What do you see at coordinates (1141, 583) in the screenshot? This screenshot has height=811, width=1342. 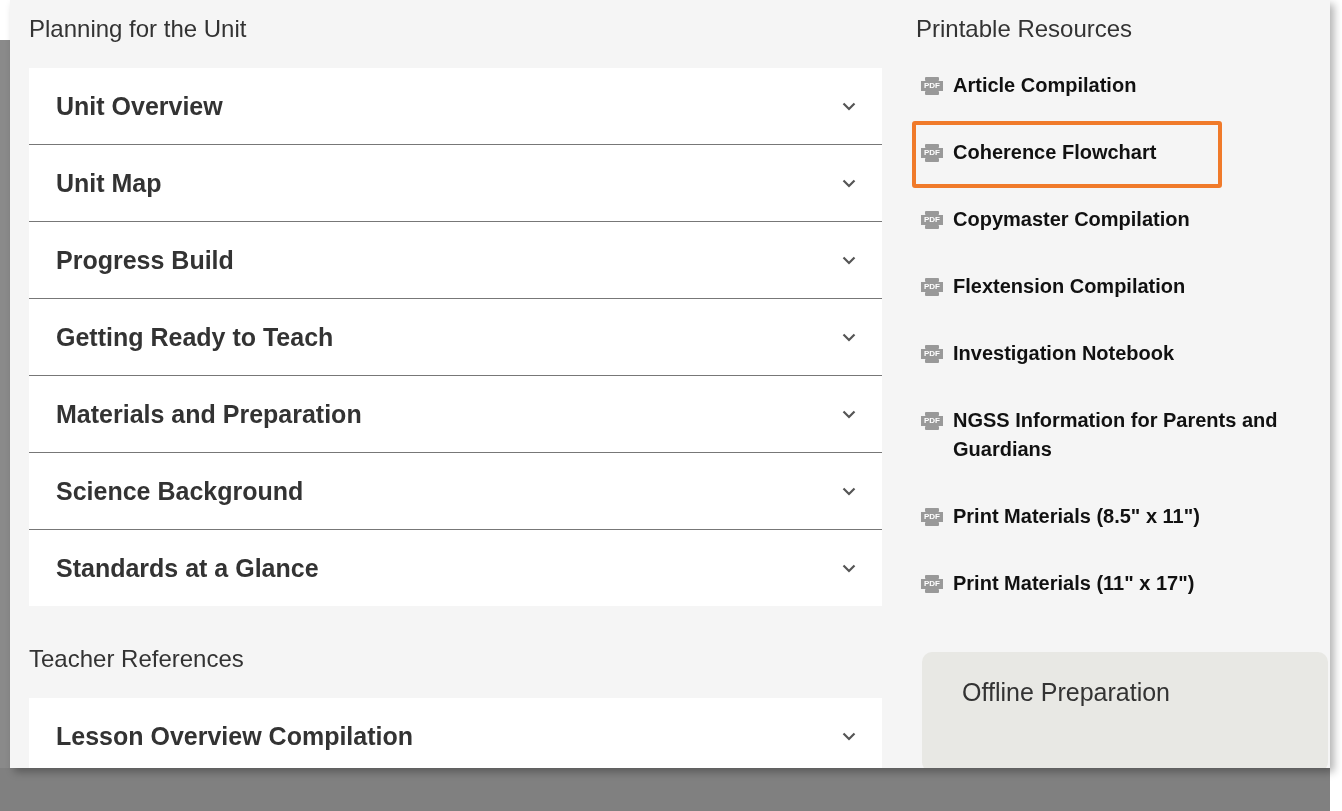 I see `resource-link: Print Materials (11" x 17")` at bounding box center [1141, 583].